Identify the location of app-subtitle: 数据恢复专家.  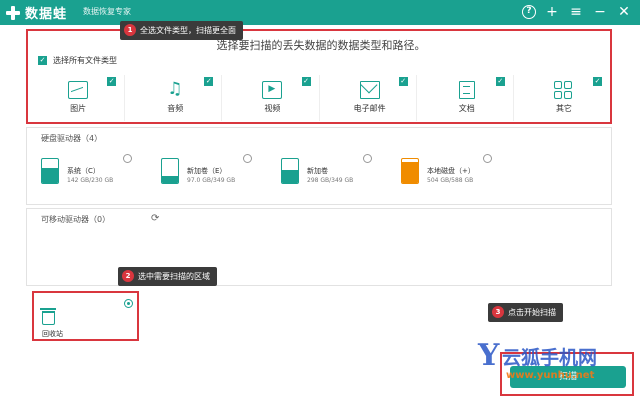
(107, 11).